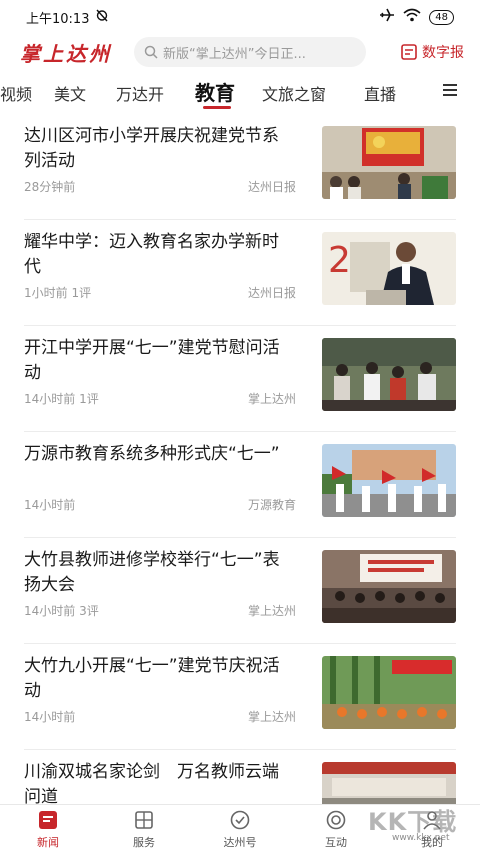 This screenshot has height=853, width=480. I want to click on newspaper-icon, so click(409, 52).